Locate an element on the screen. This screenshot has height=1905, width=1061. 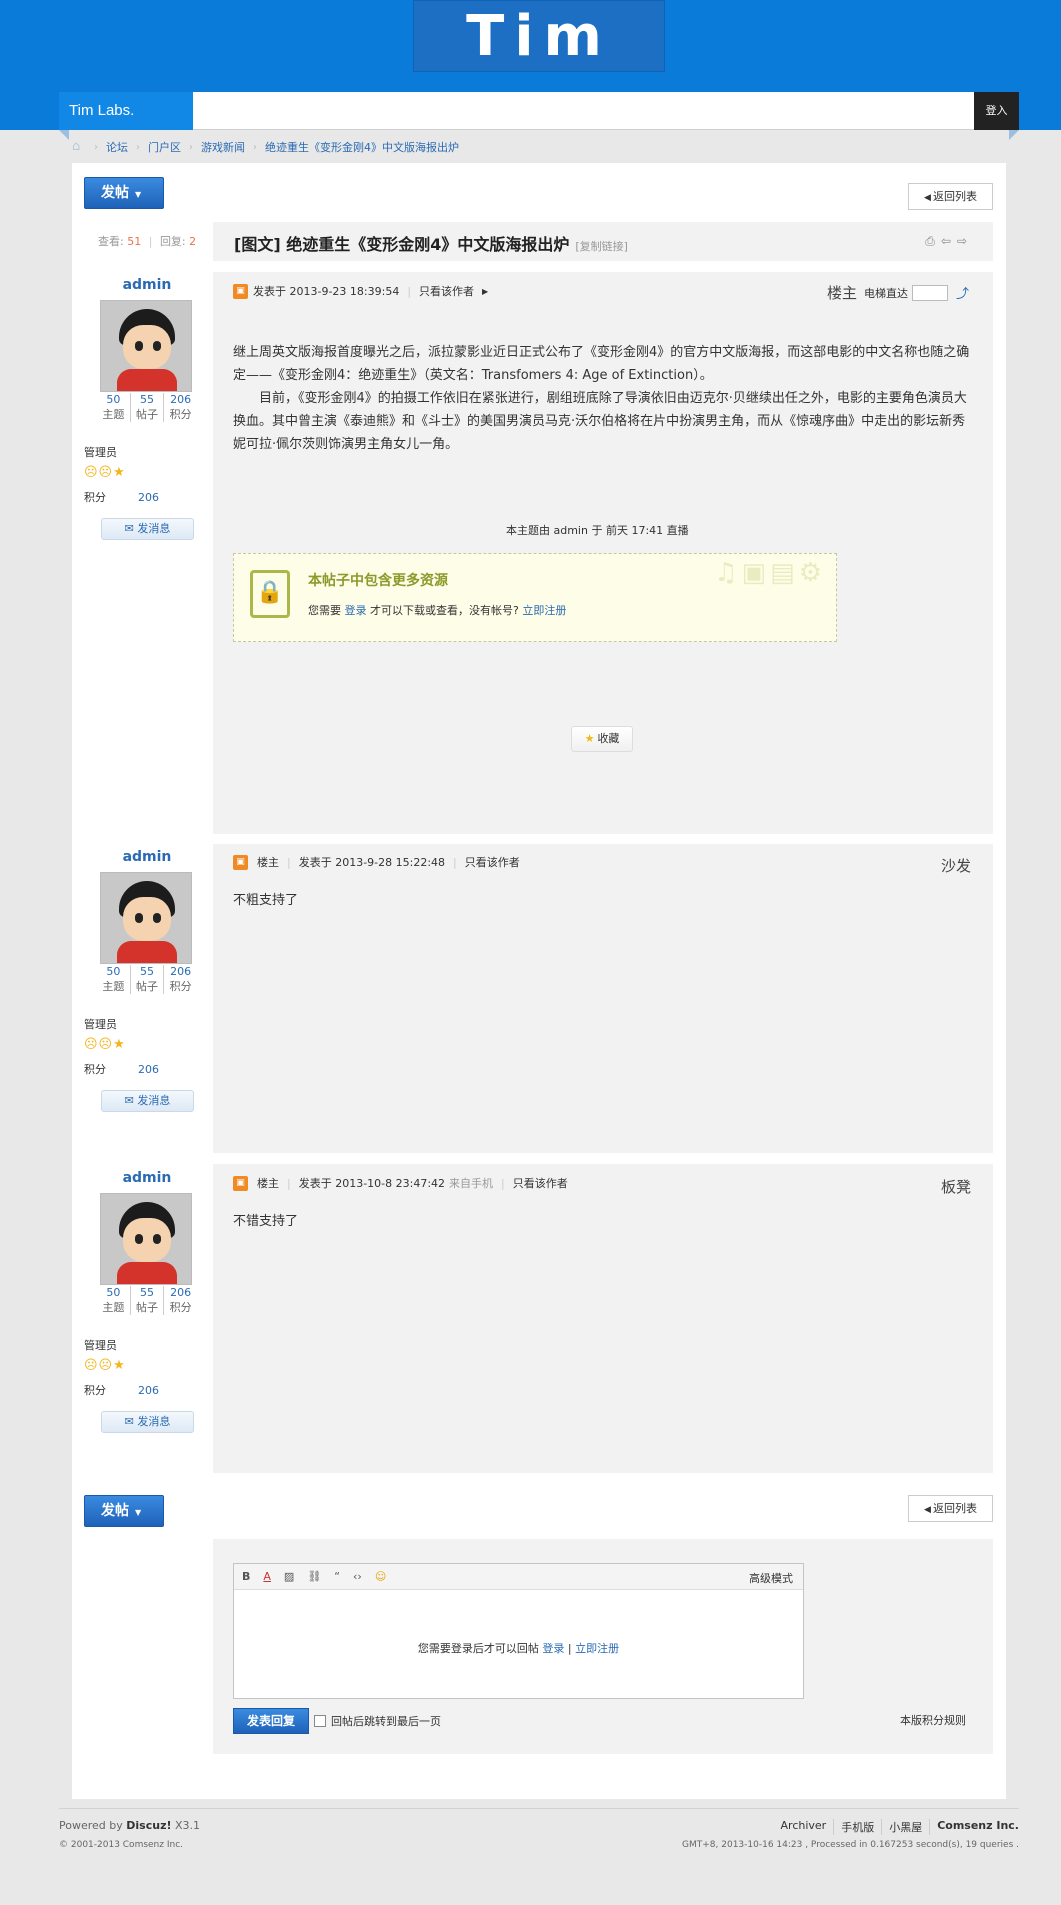
post-meta: ▣ 发表于 2013-9-23 18:39:54 | 只看该作者 ▶ is located at coordinates (360, 291).